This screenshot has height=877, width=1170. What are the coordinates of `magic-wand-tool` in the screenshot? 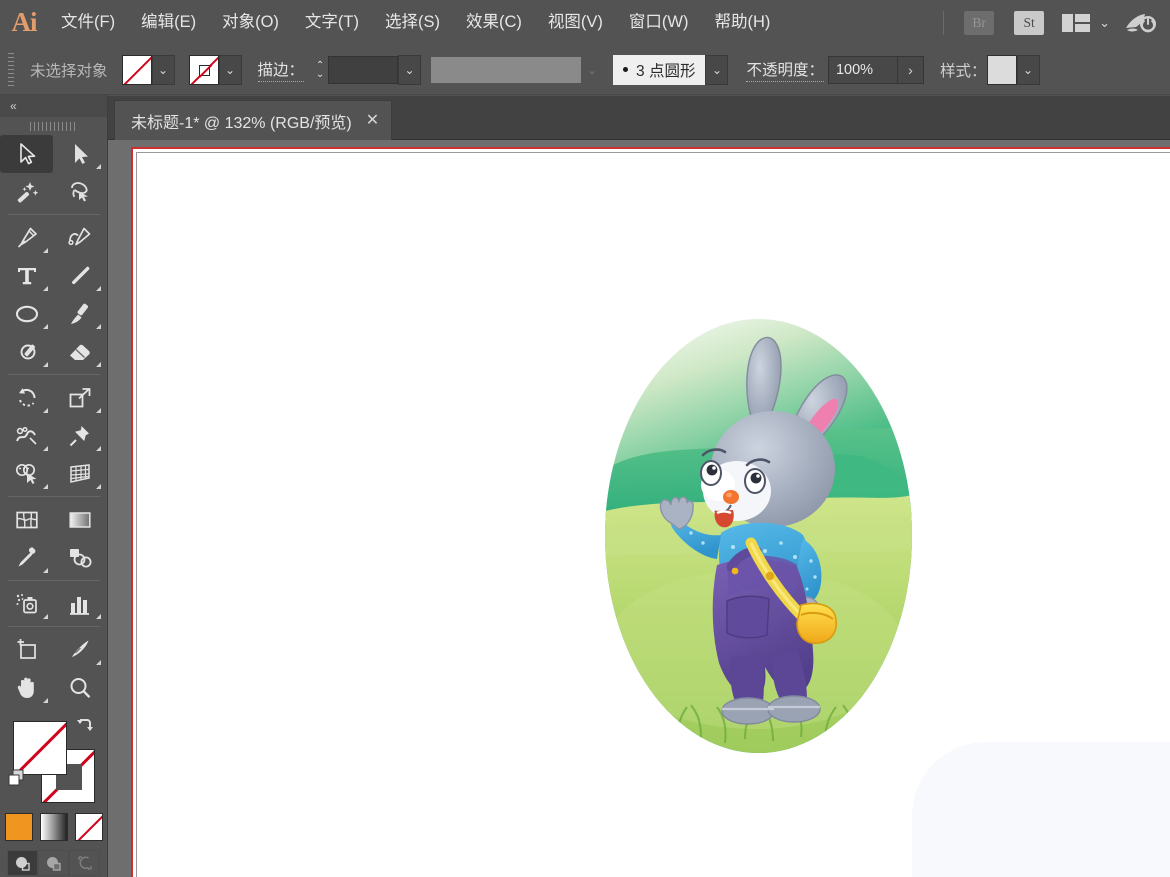 It's located at (26, 192).